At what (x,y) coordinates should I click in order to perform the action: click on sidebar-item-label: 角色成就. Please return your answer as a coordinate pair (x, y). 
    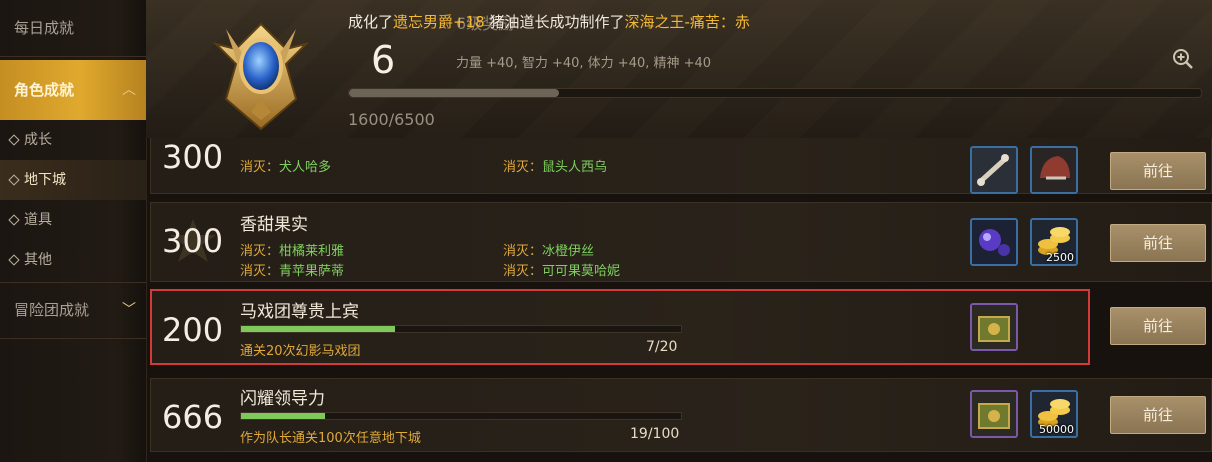
    Looking at the image, I should click on (44, 90).